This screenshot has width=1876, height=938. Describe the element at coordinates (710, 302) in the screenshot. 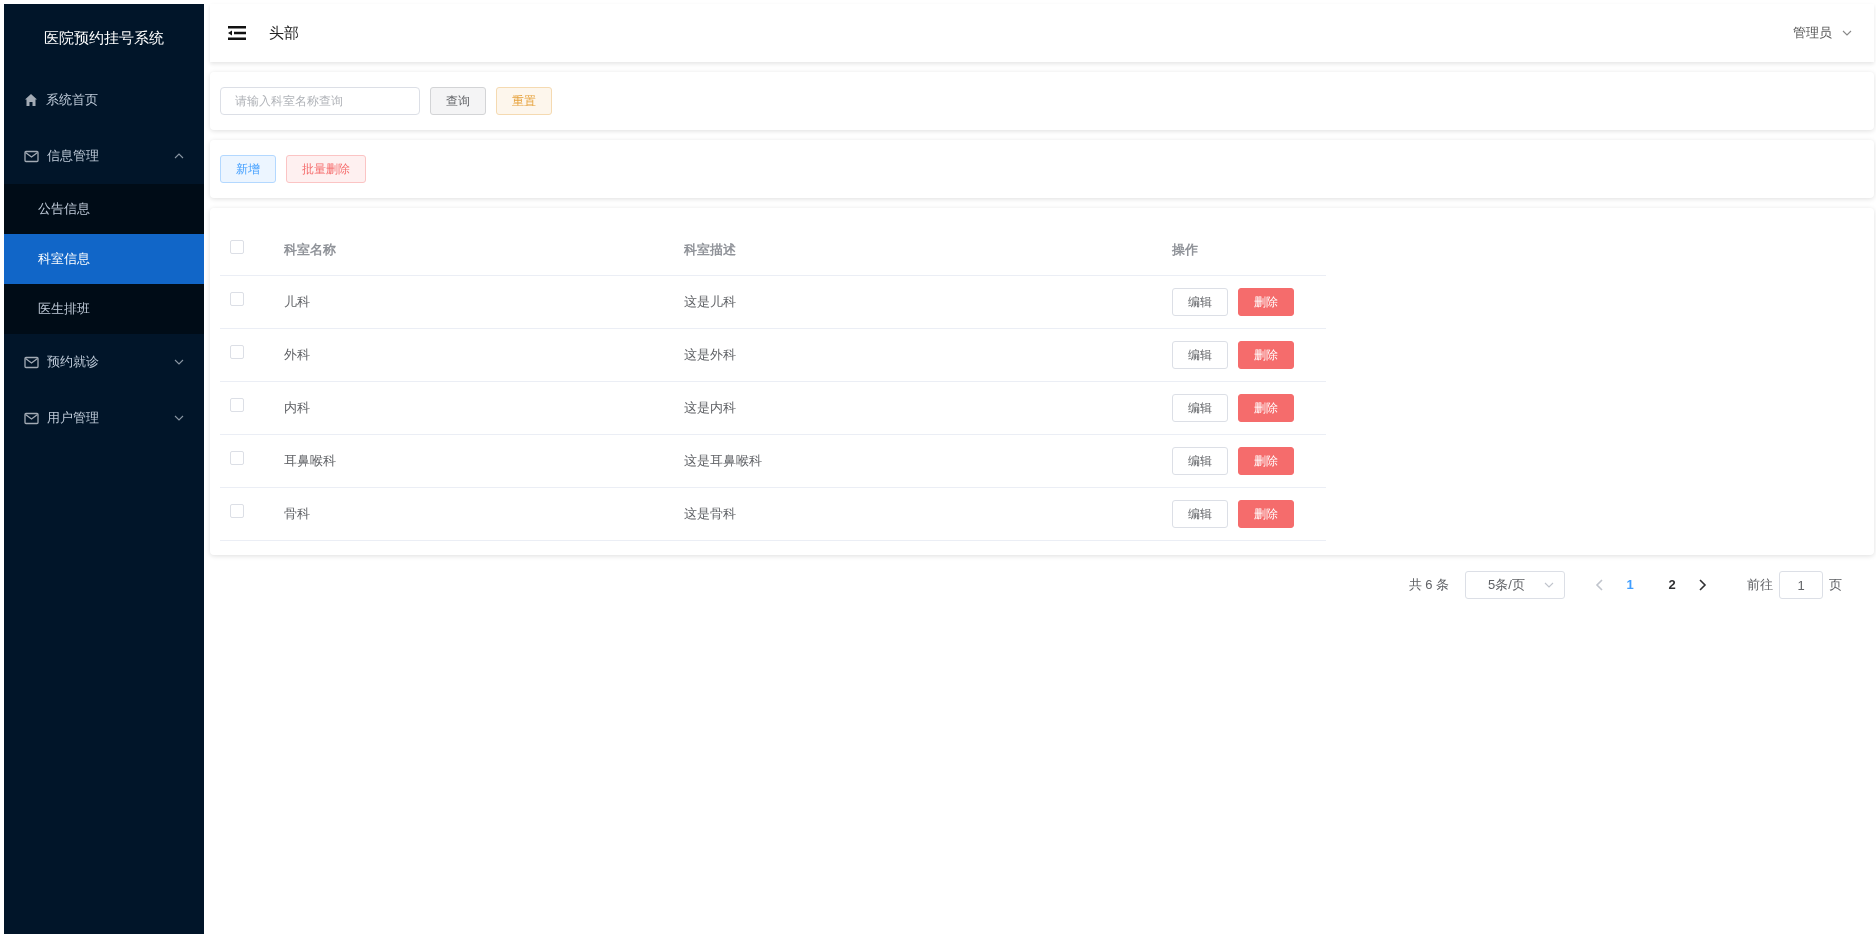

I see `table-cell: 这是儿科` at that location.